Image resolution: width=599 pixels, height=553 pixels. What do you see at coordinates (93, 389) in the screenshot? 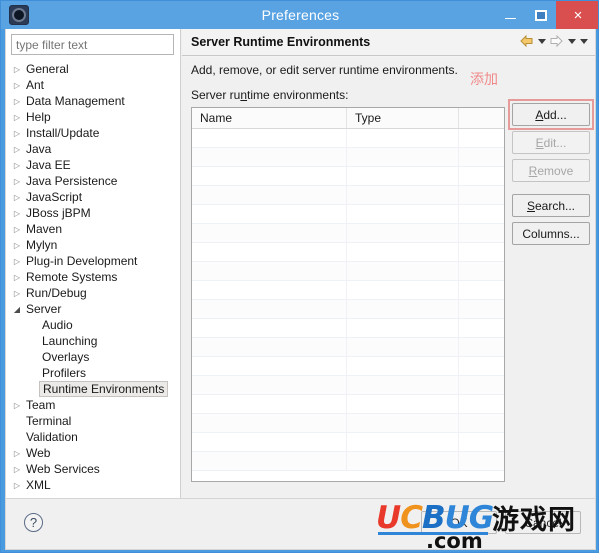
I see `tree-item-runtime-environments: Runtime Environments` at bounding box center [93, 389].